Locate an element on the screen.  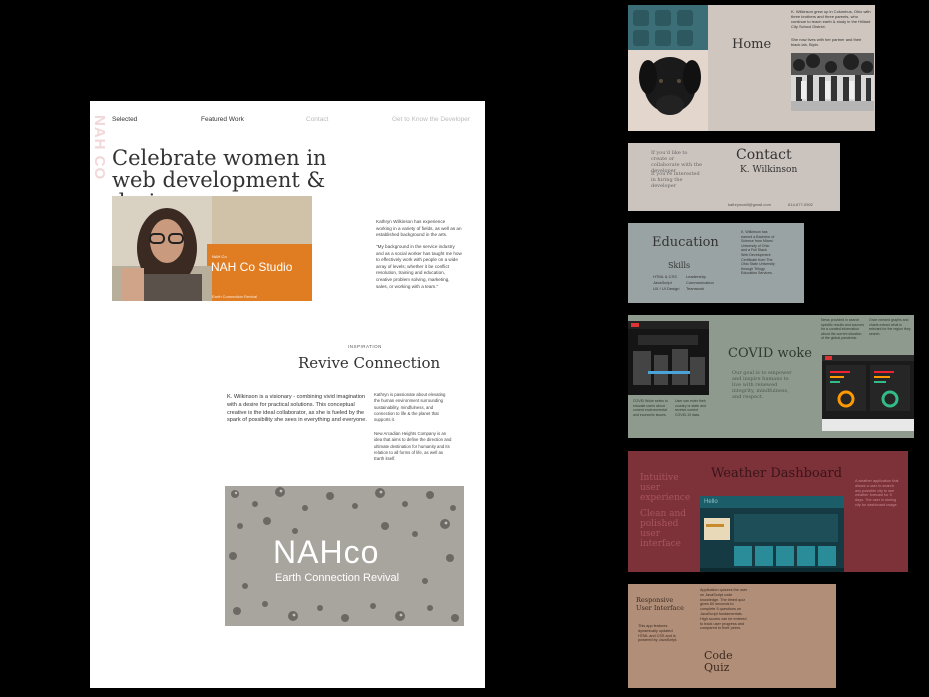
quiz-card-title-2: Code Quiz is located at coordinates (718, 661).